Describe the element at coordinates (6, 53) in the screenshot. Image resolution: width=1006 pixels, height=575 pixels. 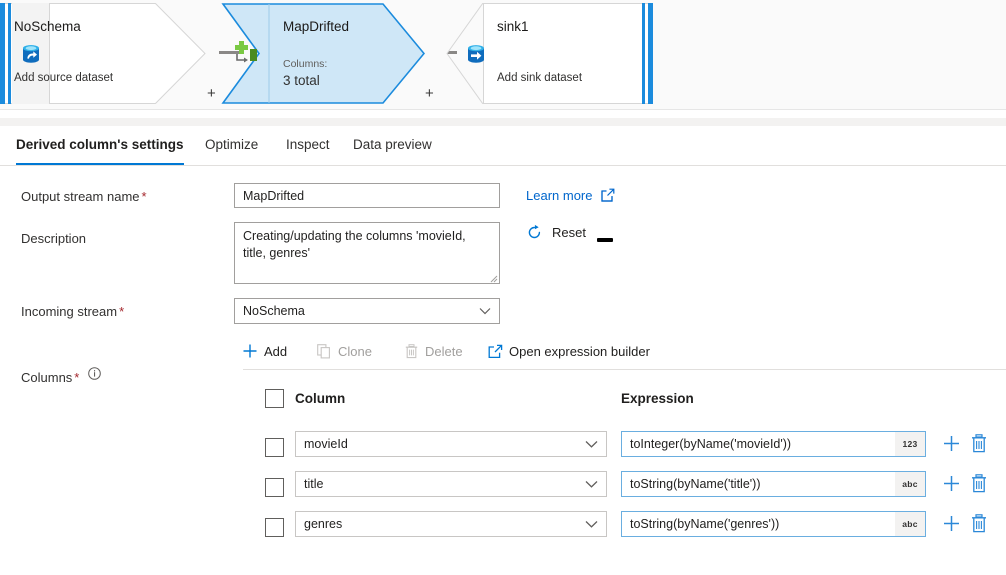
I see `source-node-accent` at that location.